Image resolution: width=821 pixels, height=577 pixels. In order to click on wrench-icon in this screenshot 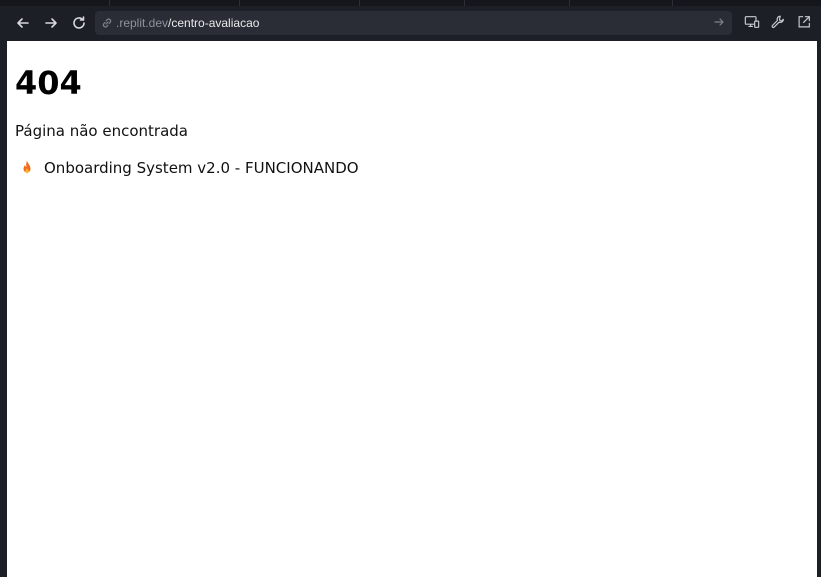, I will do `click(778, 22)`.